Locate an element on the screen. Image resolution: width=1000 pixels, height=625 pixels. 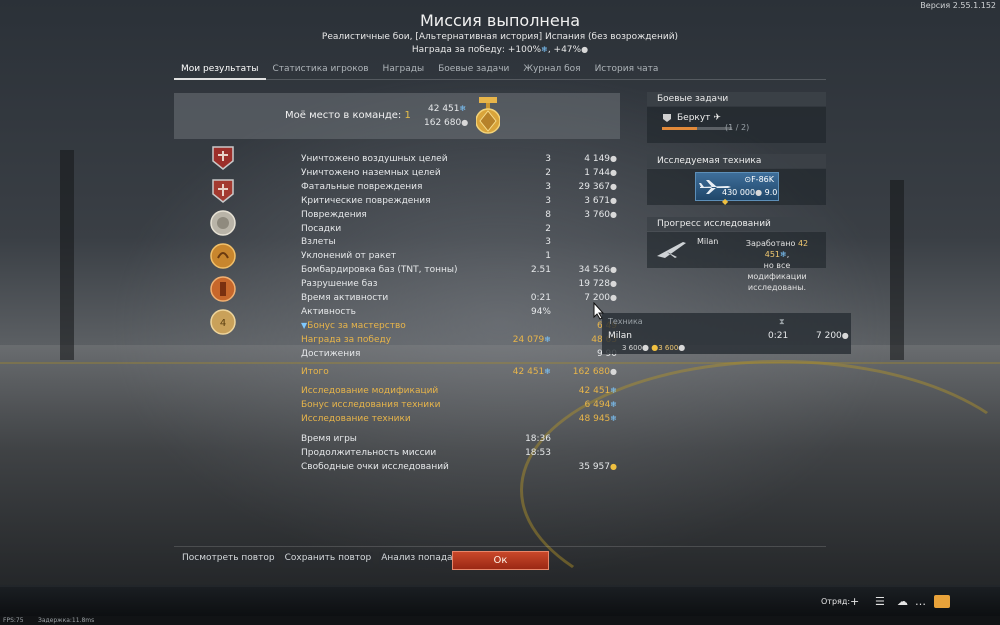
stat-label: Достижения is located at coordinates (330, 354).